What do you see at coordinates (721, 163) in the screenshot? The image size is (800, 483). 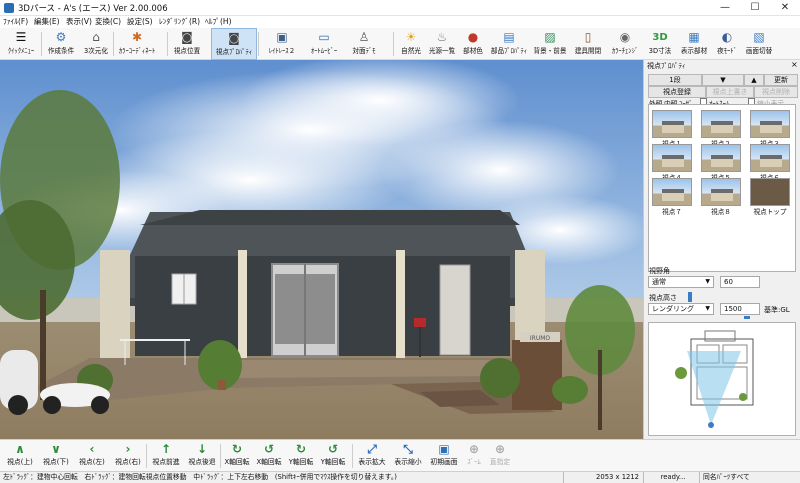 I see `viewpoint-thumbnail: 視点５` at bounding box center [721, 163].